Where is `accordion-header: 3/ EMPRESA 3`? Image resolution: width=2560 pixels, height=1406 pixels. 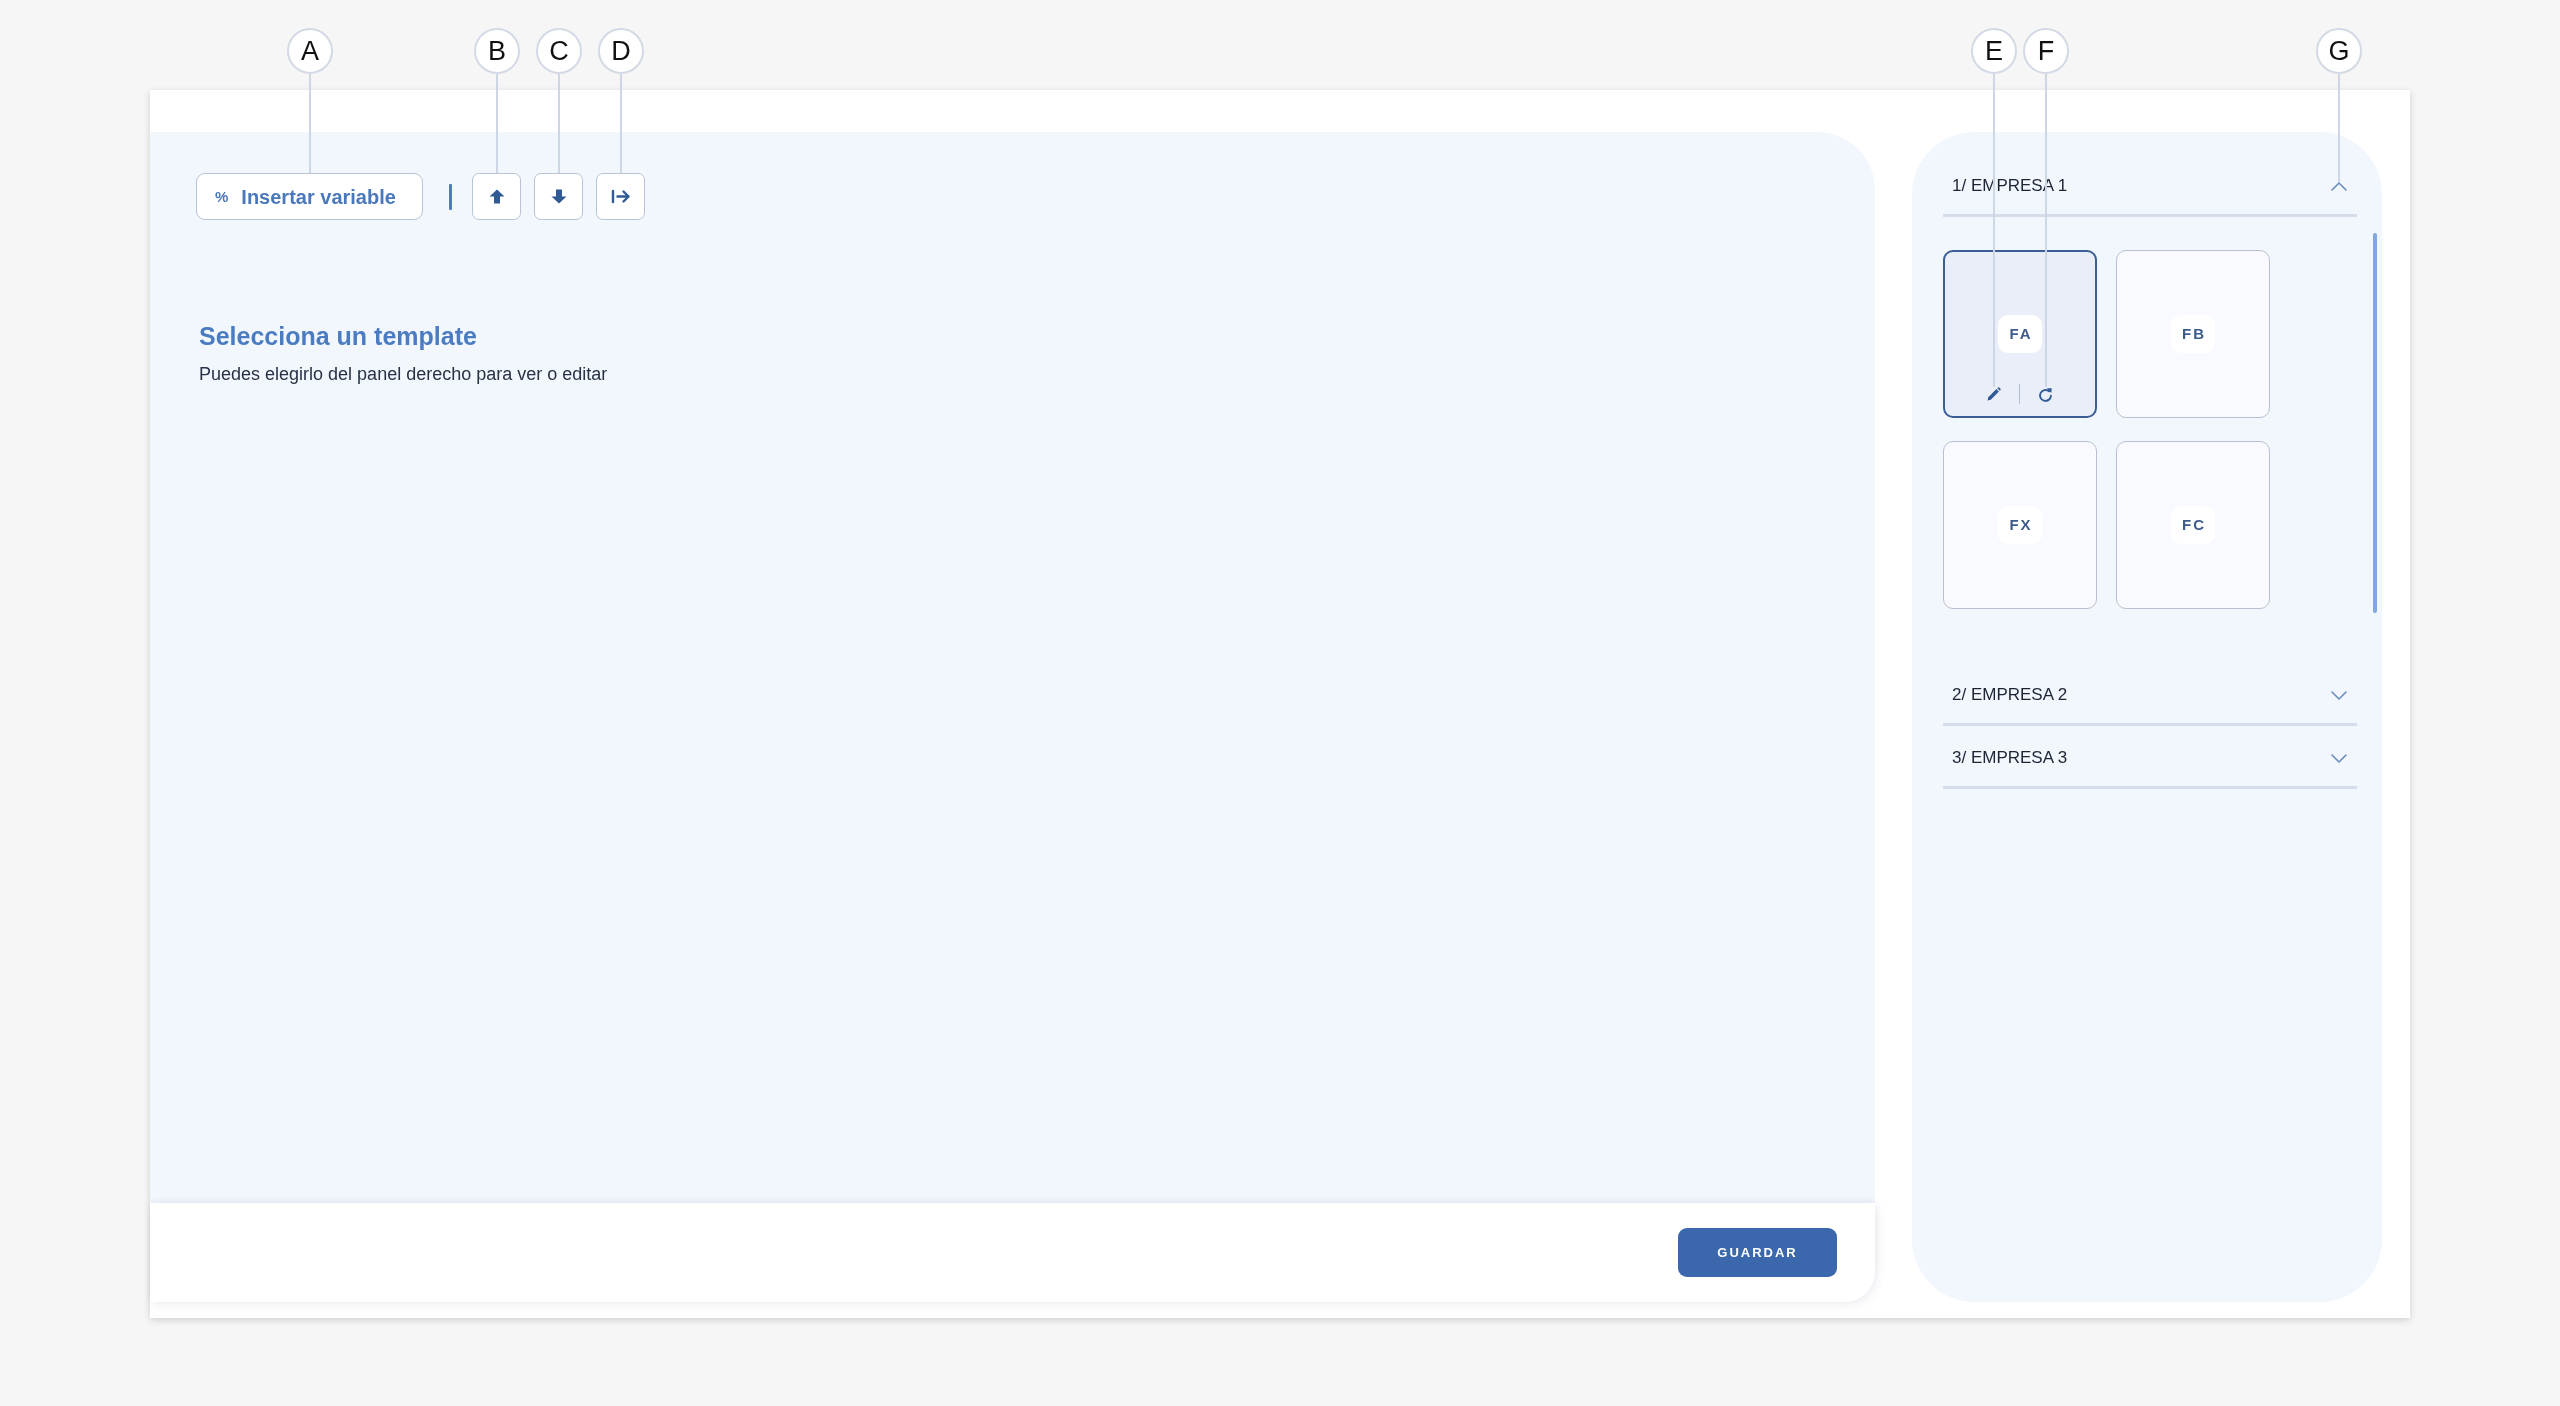 accordion-header: 3/ EMPRESA 3 is located at coordinates (2150, 757).